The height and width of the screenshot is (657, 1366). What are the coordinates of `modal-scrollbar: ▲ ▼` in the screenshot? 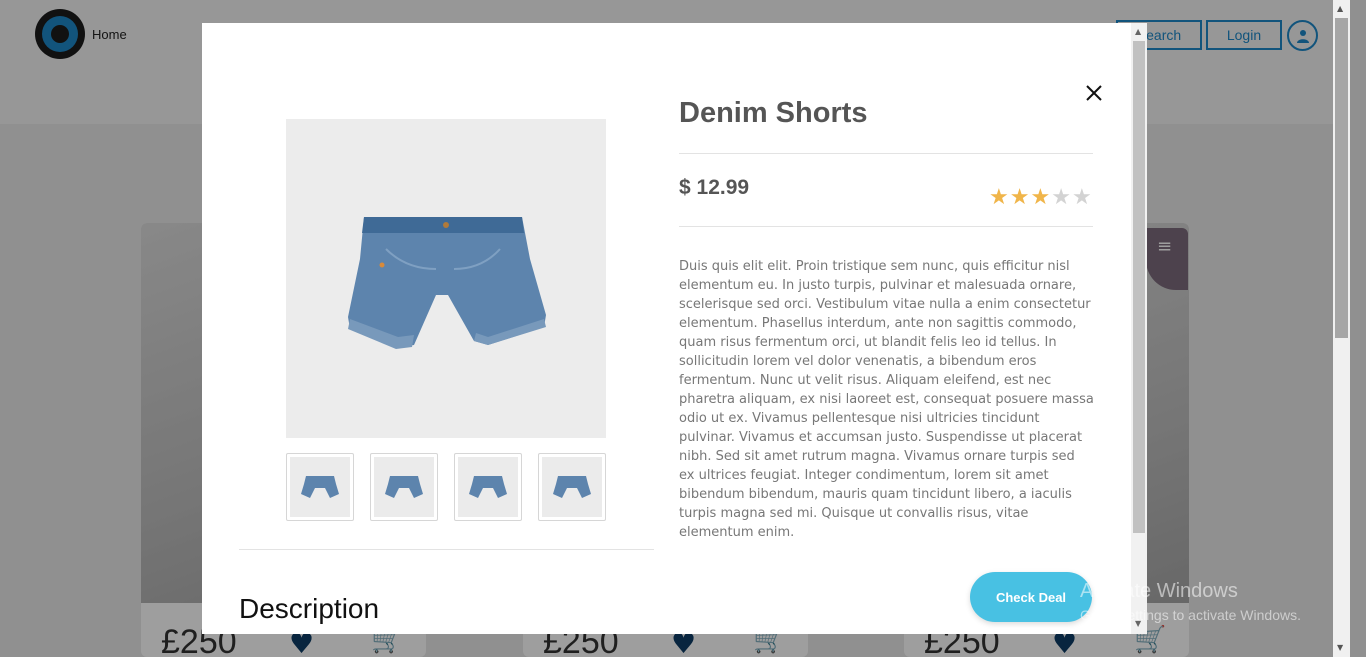 It's located at (1139, 328).